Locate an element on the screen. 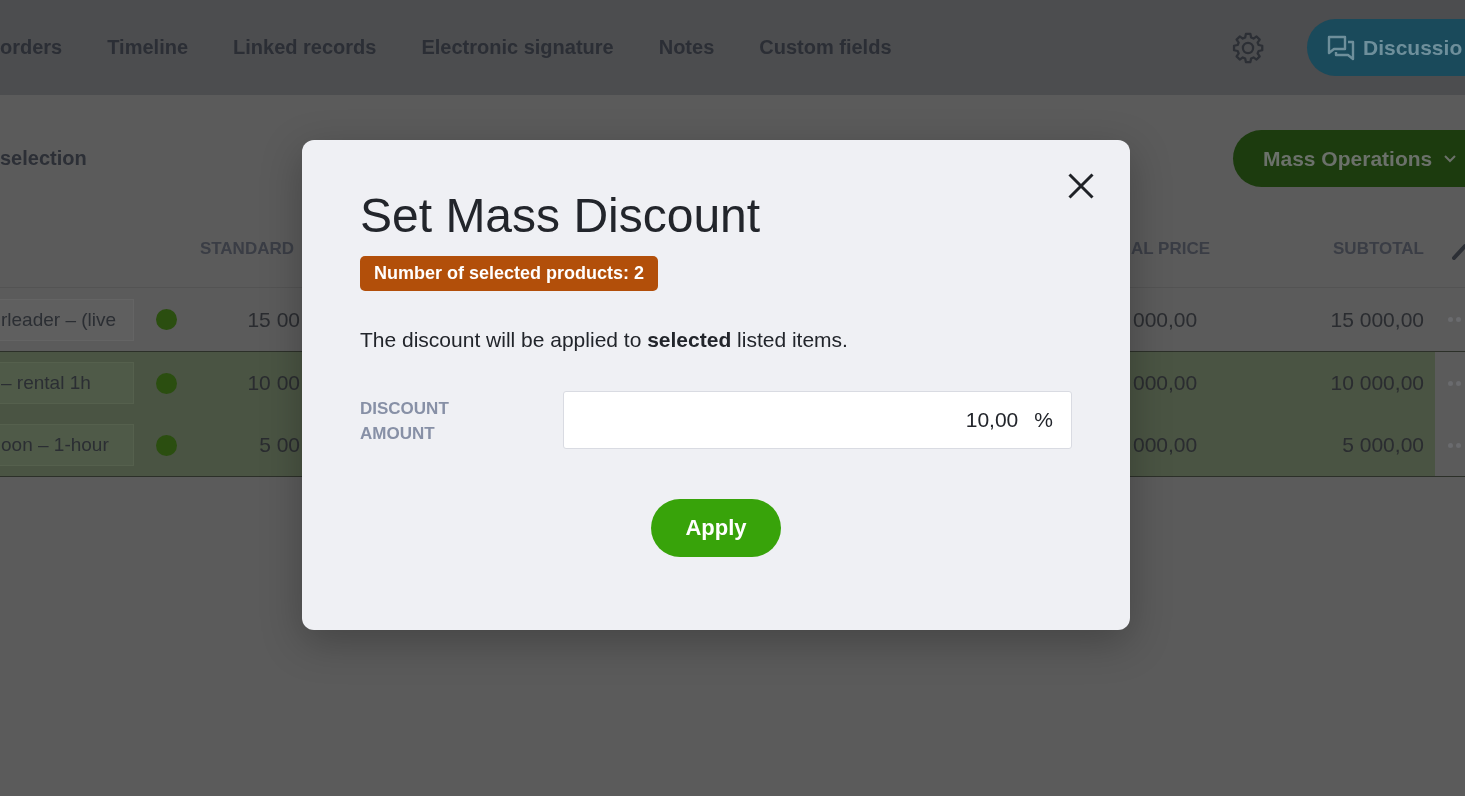 The height and width of the screenshot is (796, 1465). caret-icon is located at coordinates (1450, 158).